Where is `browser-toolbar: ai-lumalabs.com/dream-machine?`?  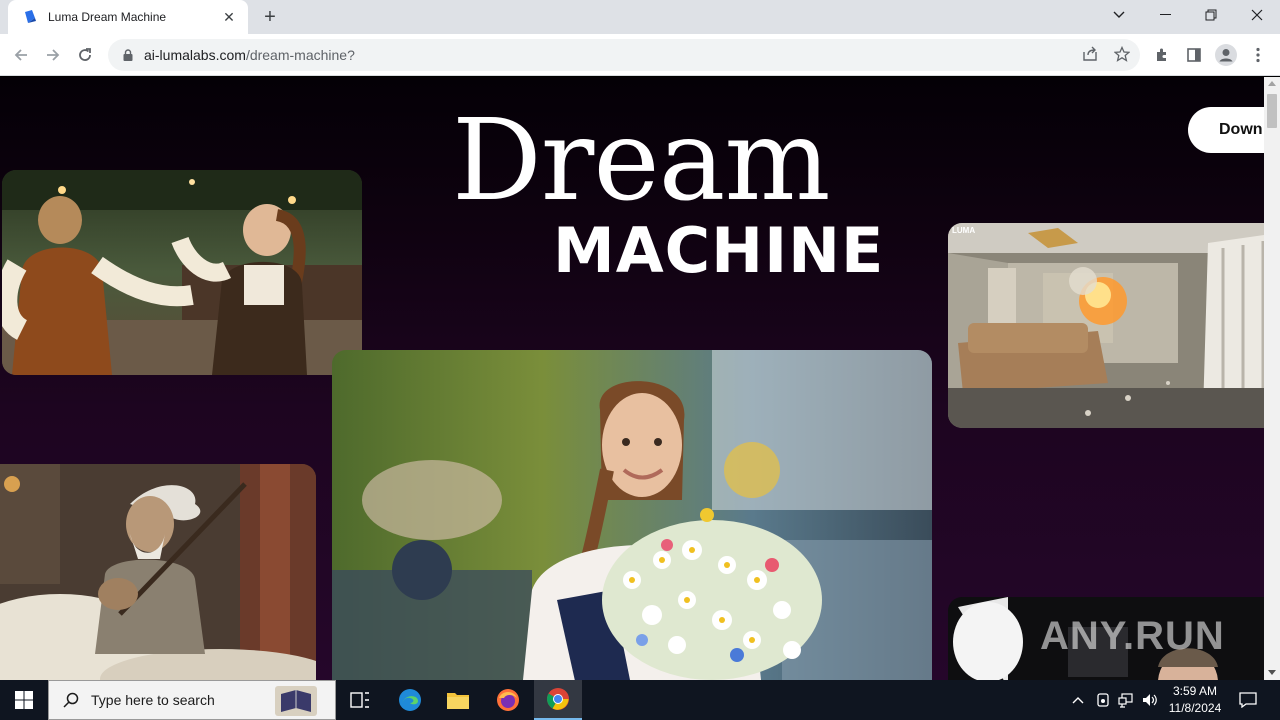 browser-toolbar: ai-lumalabs.com/dream-machine? is located at coordinates (640, 55).